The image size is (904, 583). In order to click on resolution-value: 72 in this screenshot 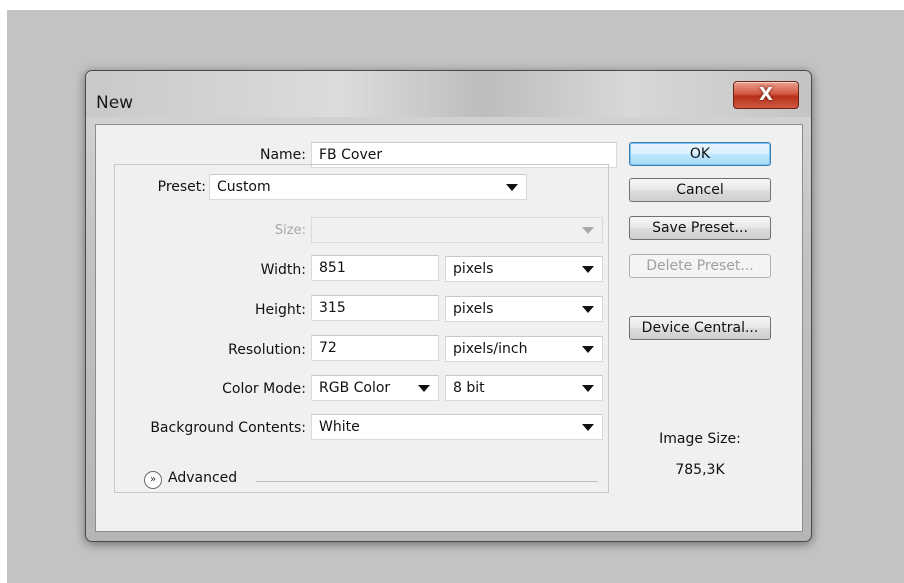, I will do `click(328, 348)`.